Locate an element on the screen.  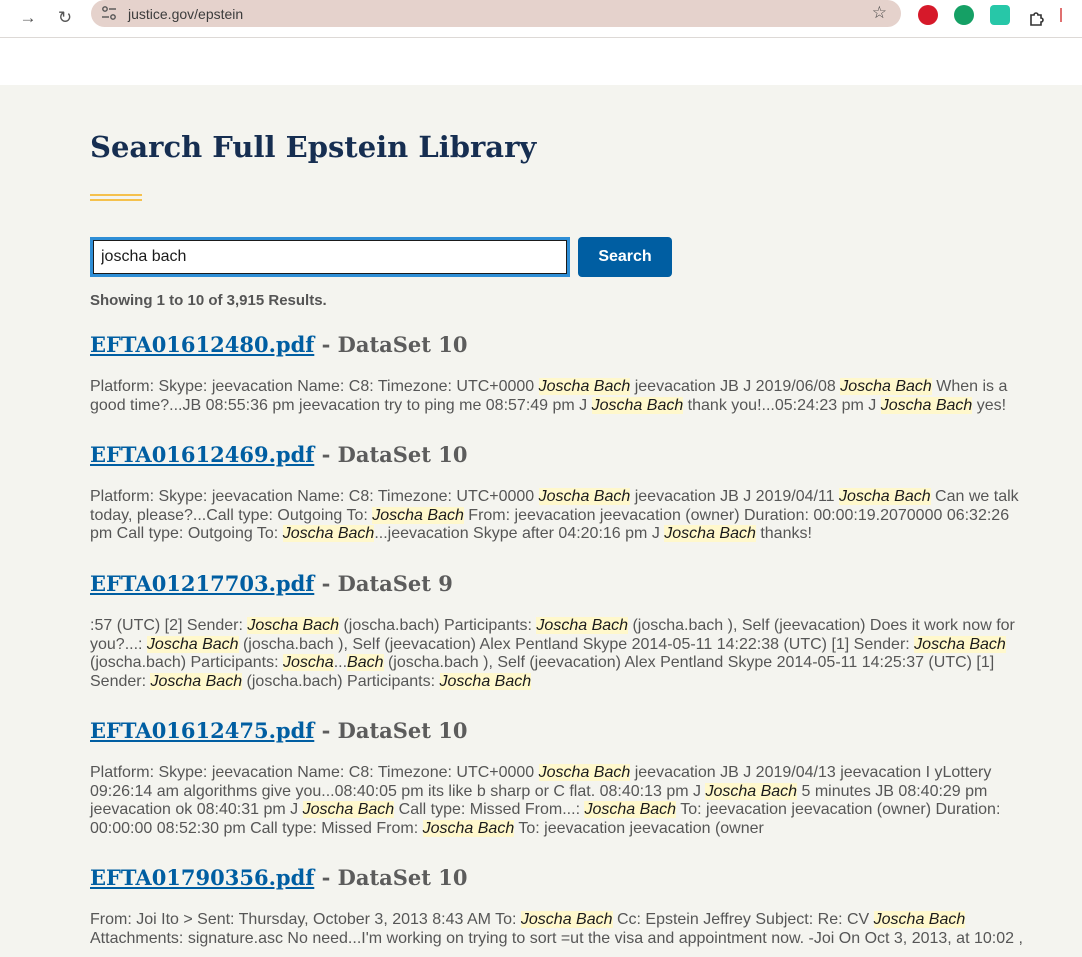
bookmark-star-icon: ☆ is located at coordinates (879, 13).